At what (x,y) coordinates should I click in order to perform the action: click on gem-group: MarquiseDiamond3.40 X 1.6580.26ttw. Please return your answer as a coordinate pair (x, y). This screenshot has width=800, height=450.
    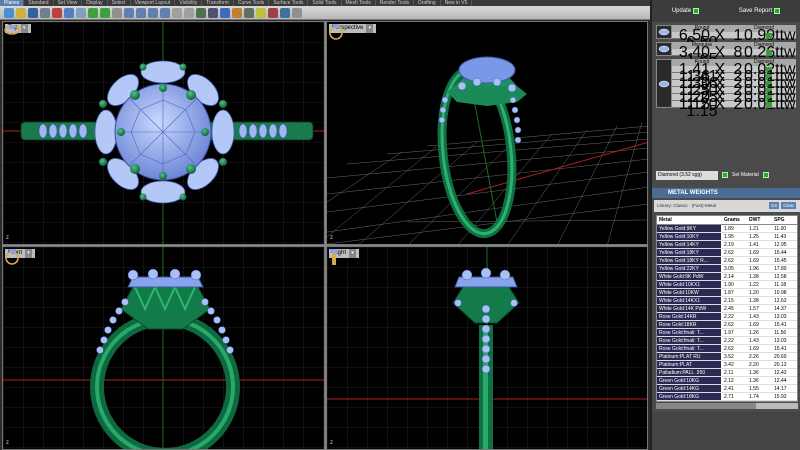
    Looking at the image, I should click on (726, 55).